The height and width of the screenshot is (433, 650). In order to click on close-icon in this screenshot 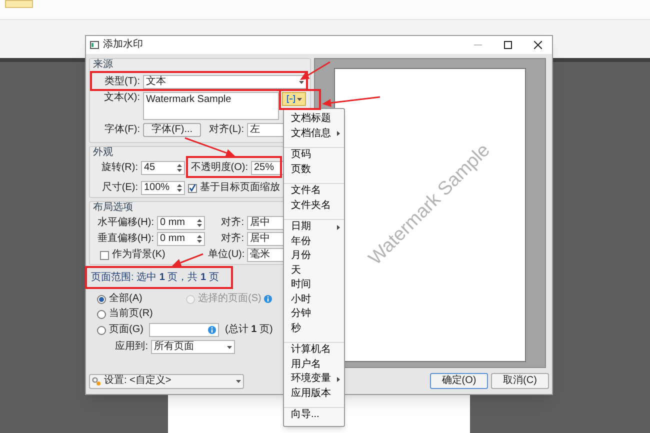, I will do `click(538, 45)`.